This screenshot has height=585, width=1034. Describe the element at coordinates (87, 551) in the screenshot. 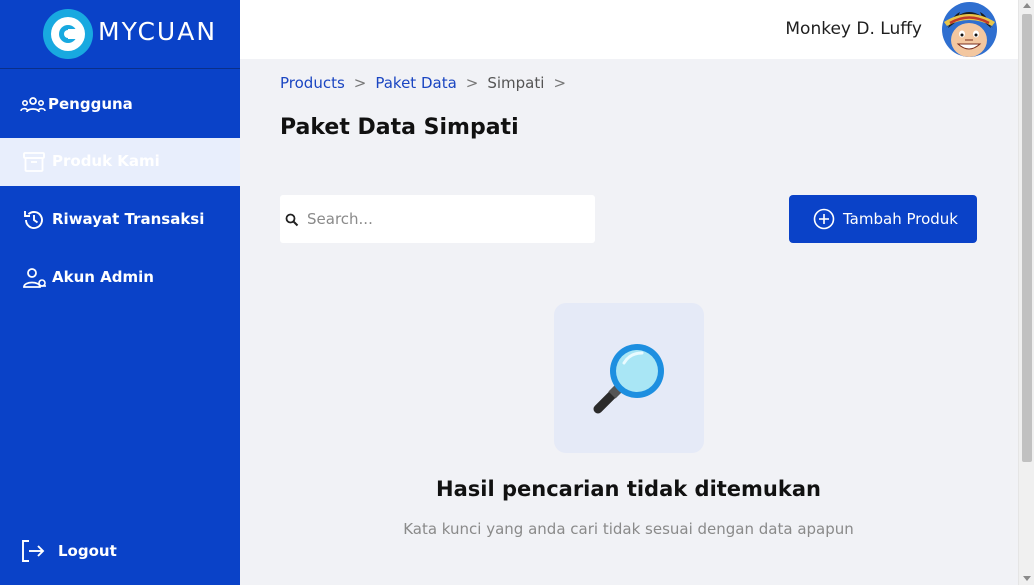

I see `logout-label: Logout` at that location.